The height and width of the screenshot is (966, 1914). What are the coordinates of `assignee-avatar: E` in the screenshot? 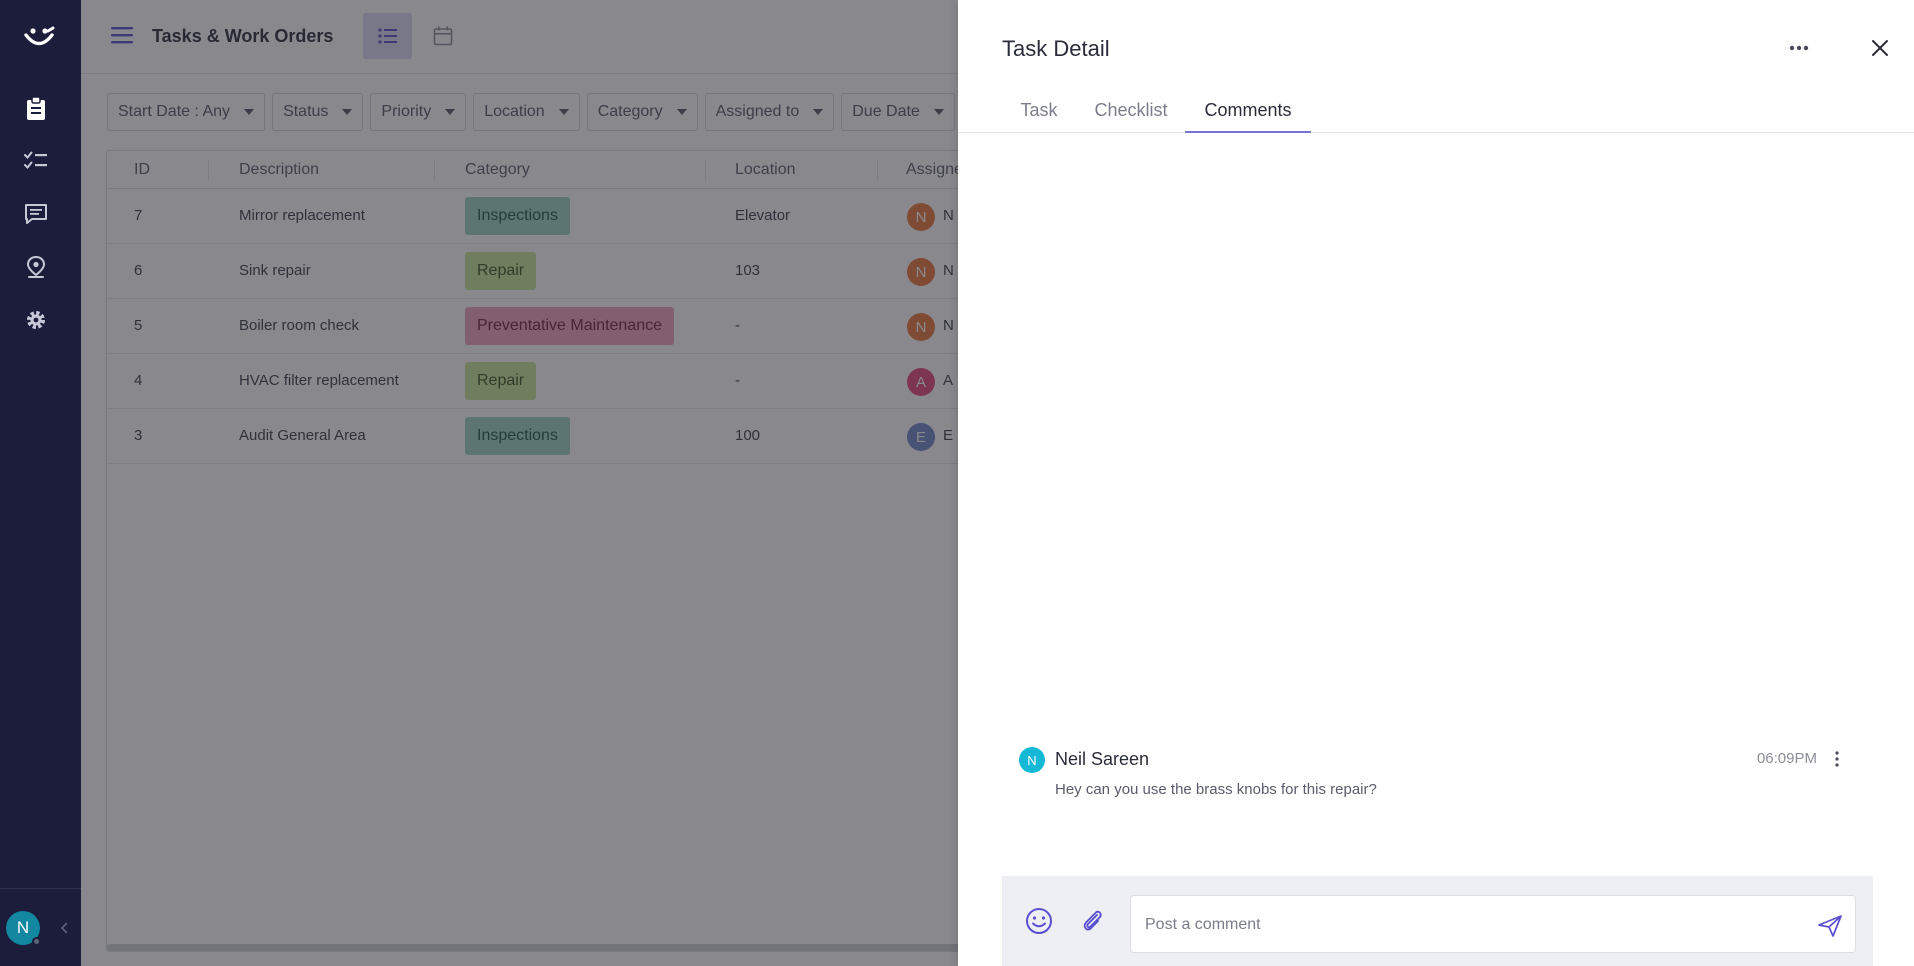 It's located at (921, 437).